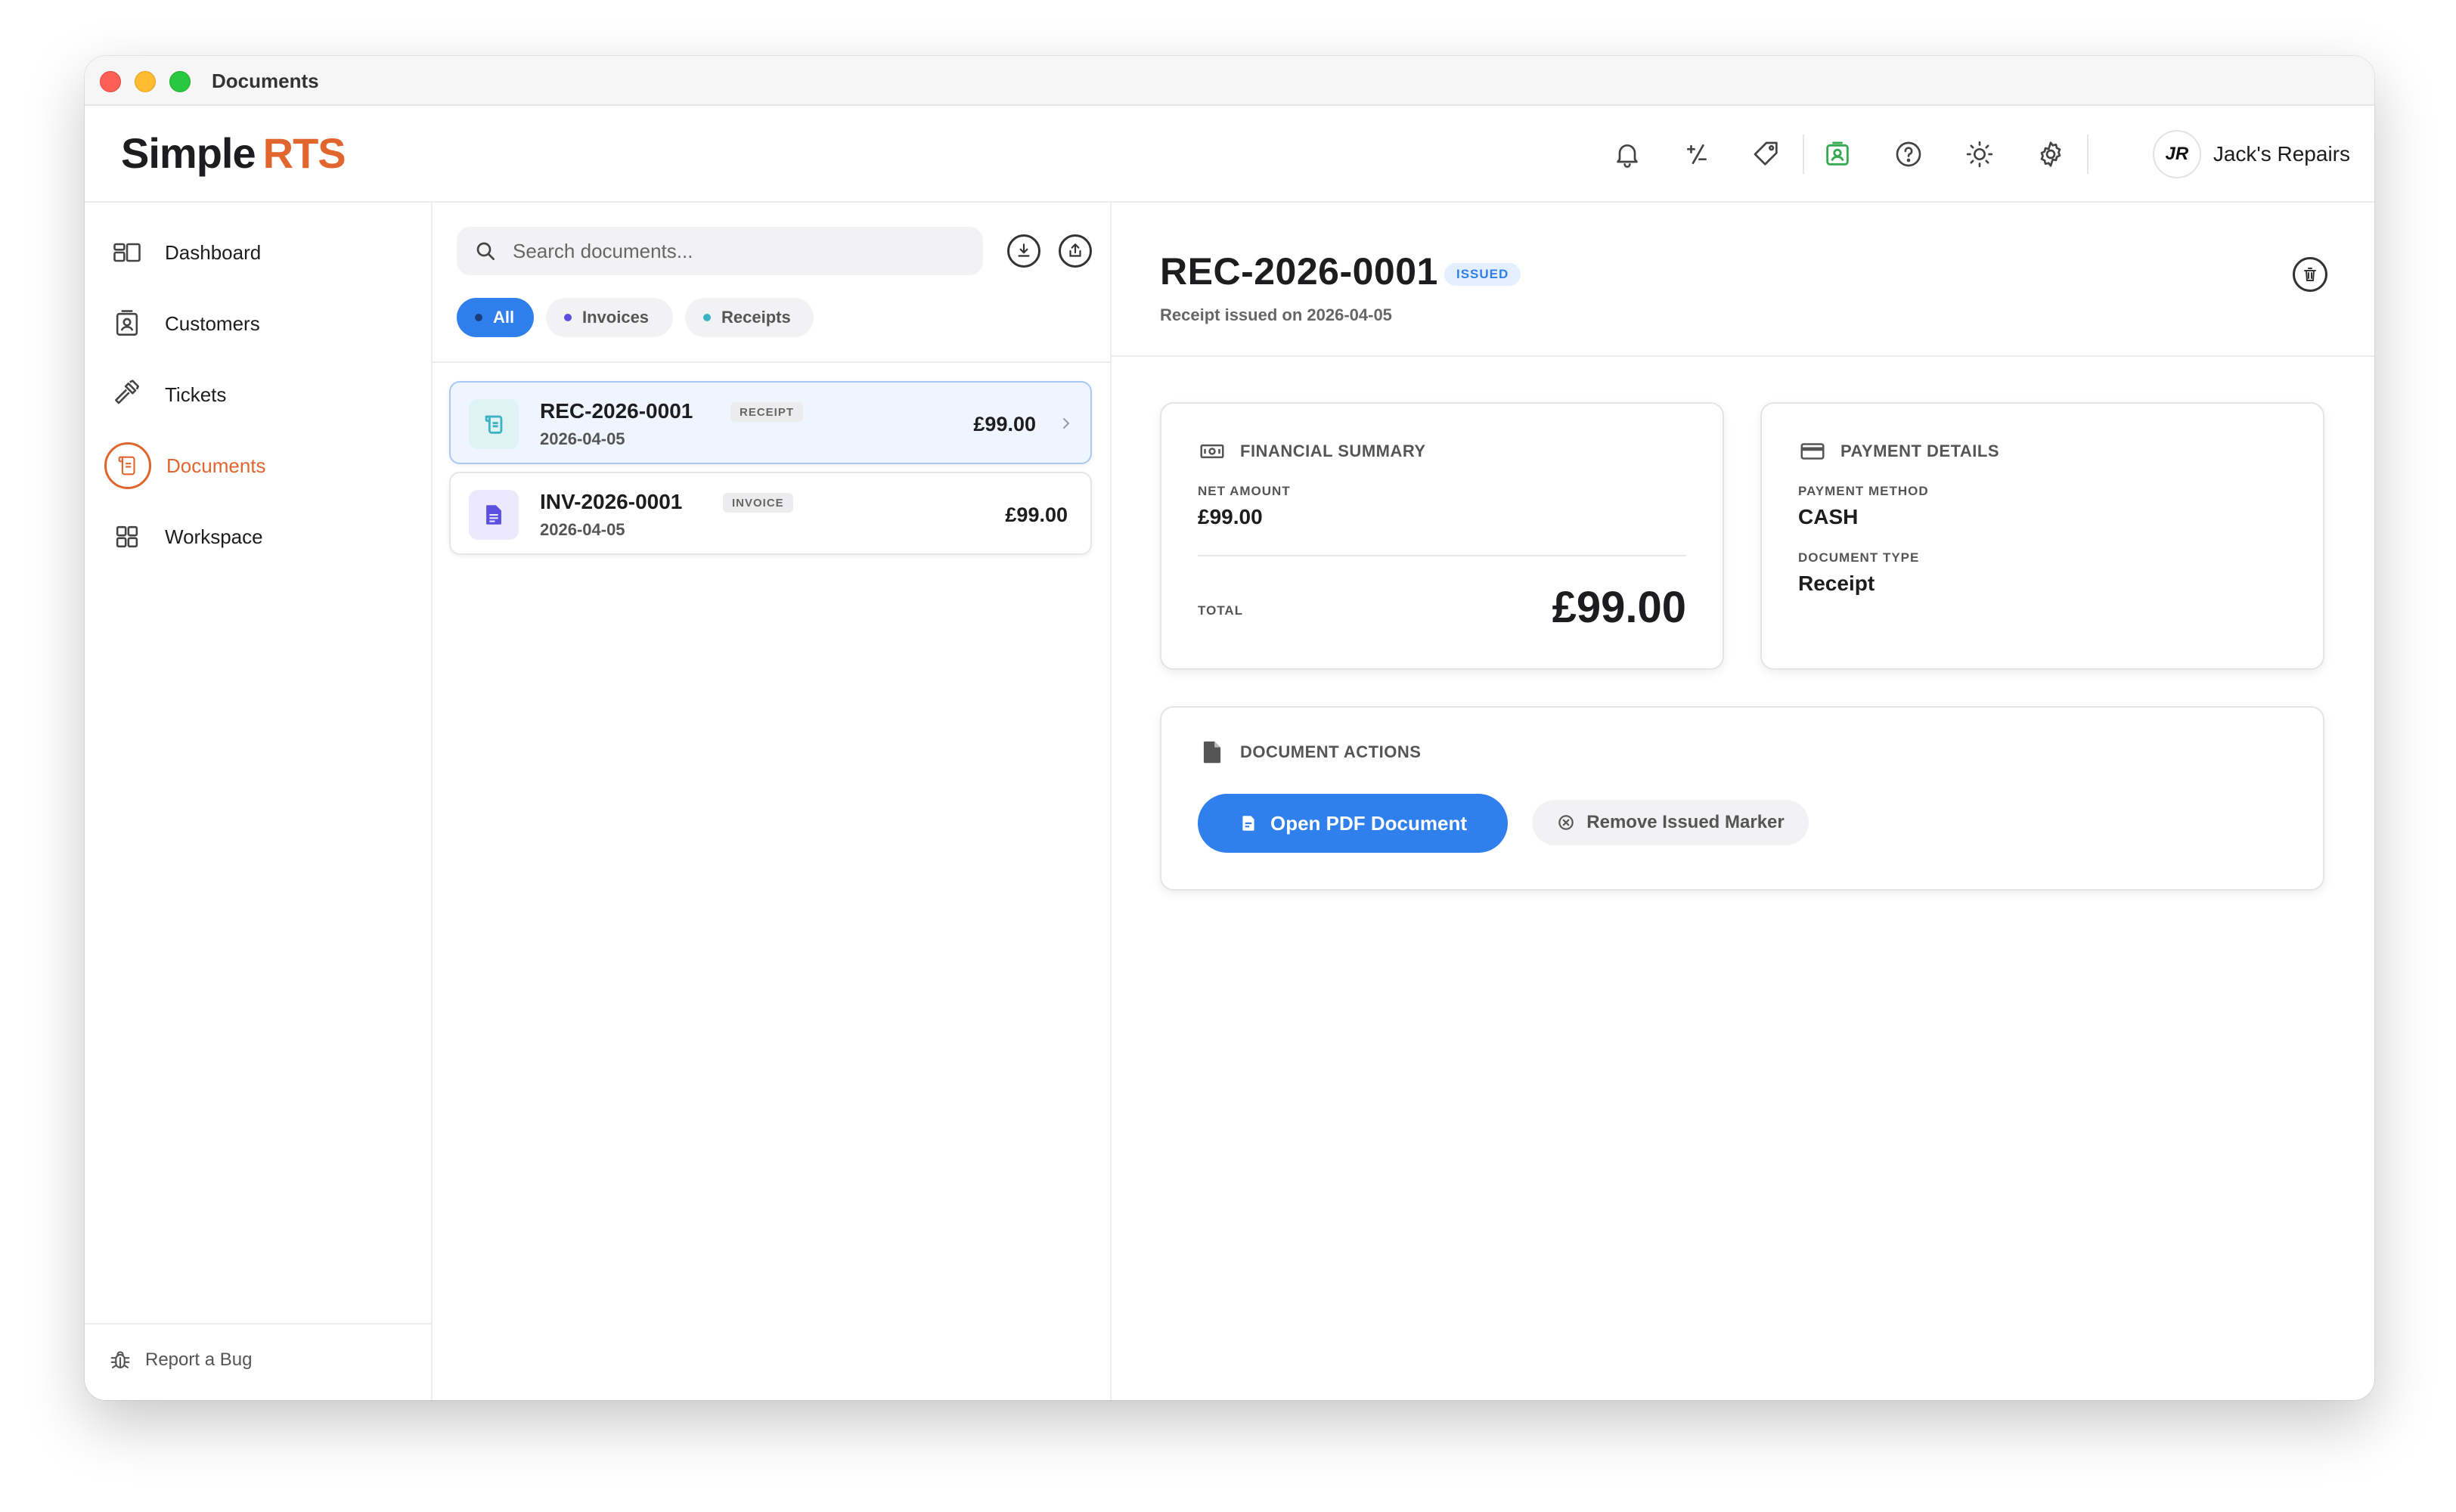  What do you see at coordinates (611, 501) in the screenshot?
I see `document-number: INV-2026-0001` at bounding box center [611, 501].